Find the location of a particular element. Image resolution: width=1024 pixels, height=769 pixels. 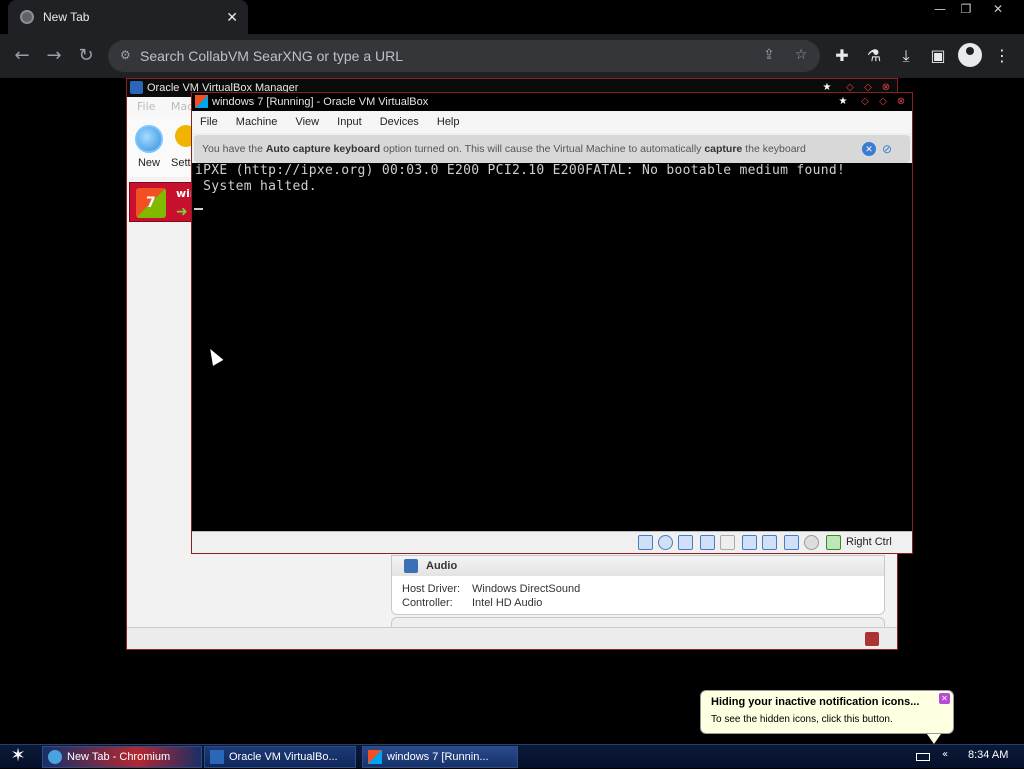

close-window-button: ✕ is located at coordinates (998, 9).